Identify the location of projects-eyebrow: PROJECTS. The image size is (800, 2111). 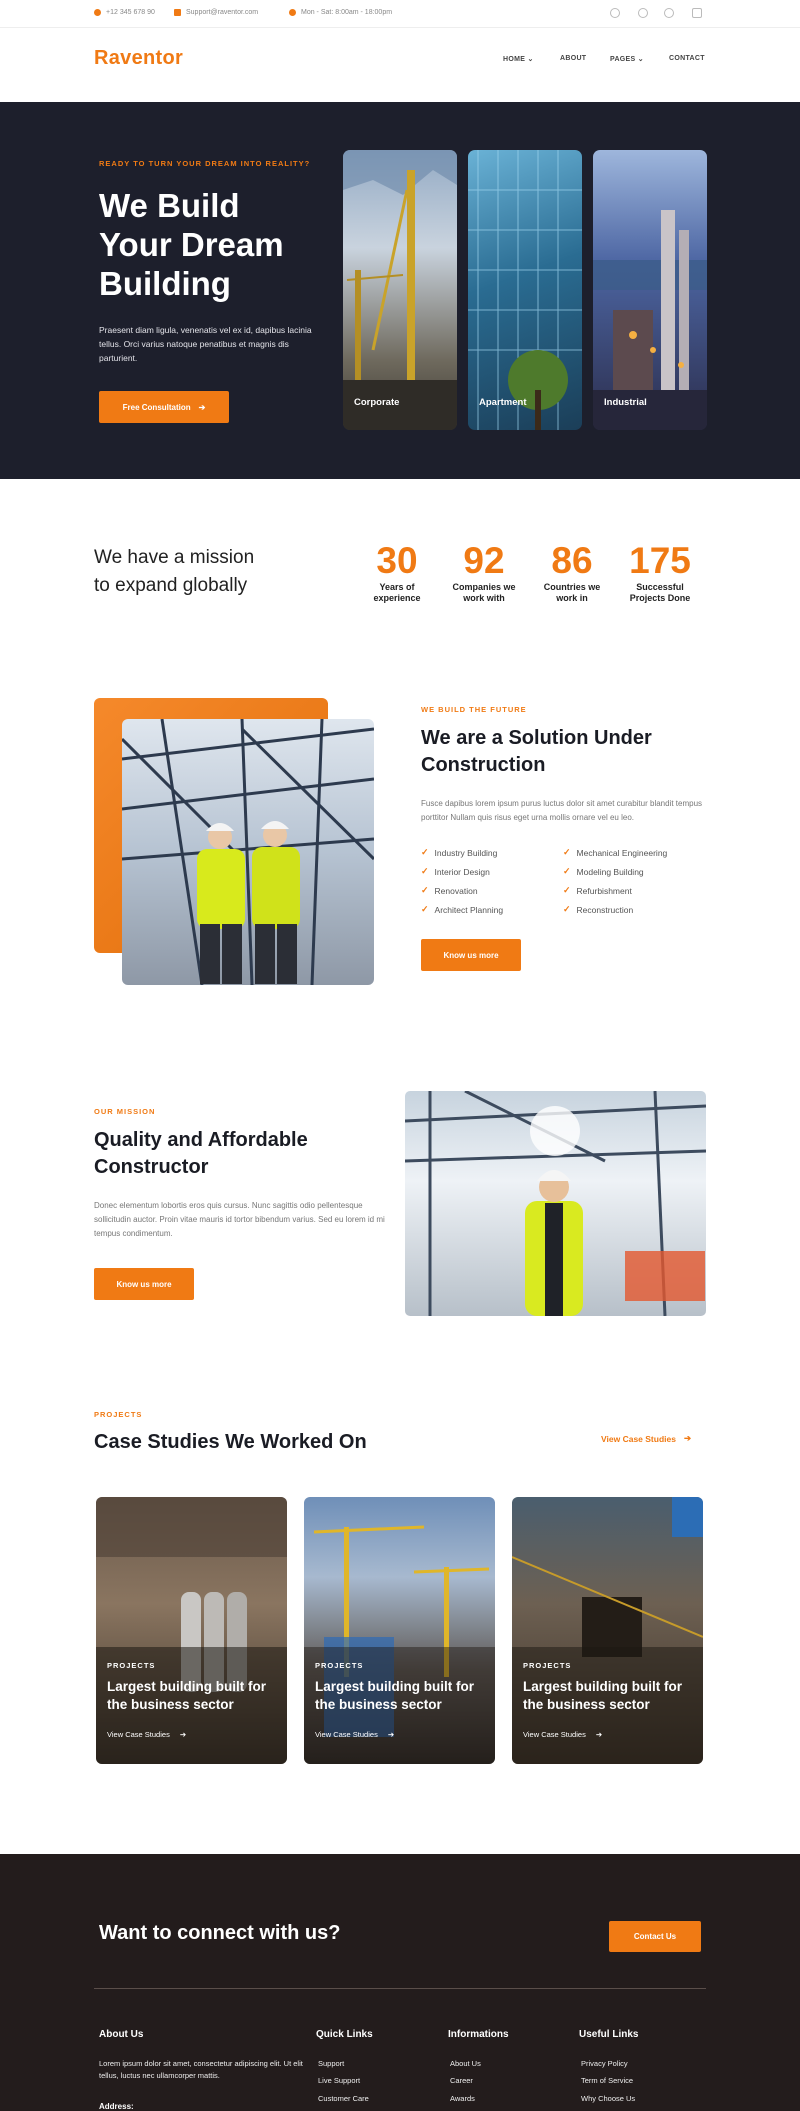
(118, 1414).